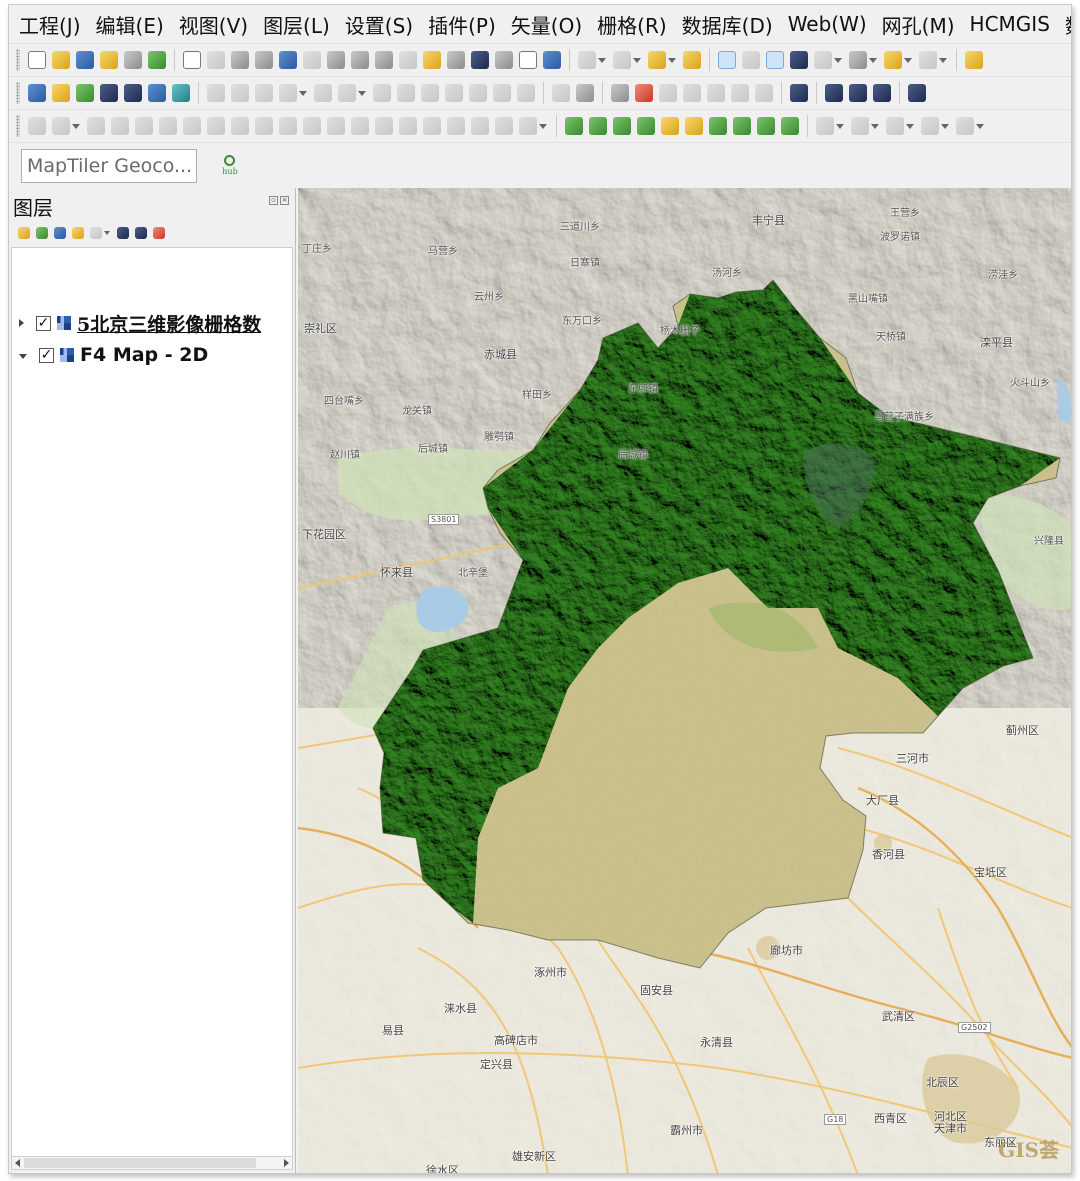  What do you see at coordinates (273, 200) in the screenshot?
I see `float-panel-icon: ▫` at bounding box center [273, 200].